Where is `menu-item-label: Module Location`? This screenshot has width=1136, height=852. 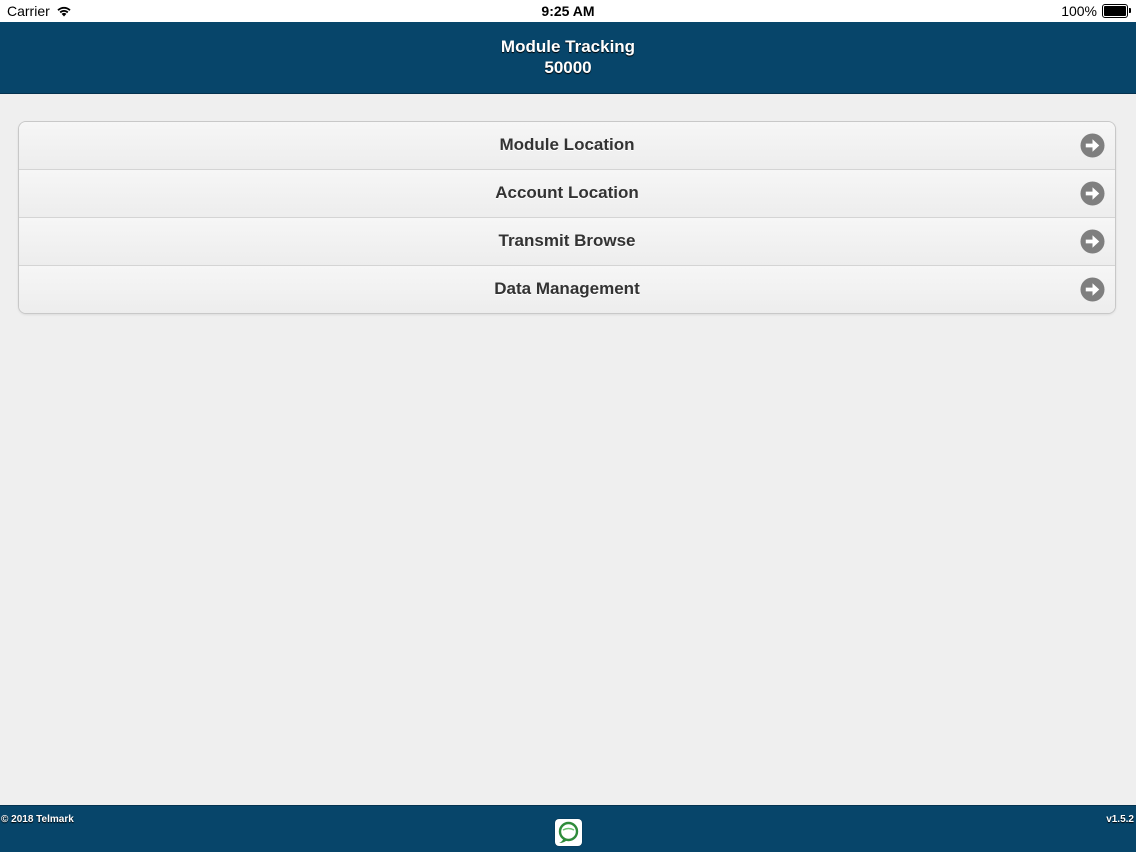
menu-item-label: Module Location is located at coordinates (567, 144).